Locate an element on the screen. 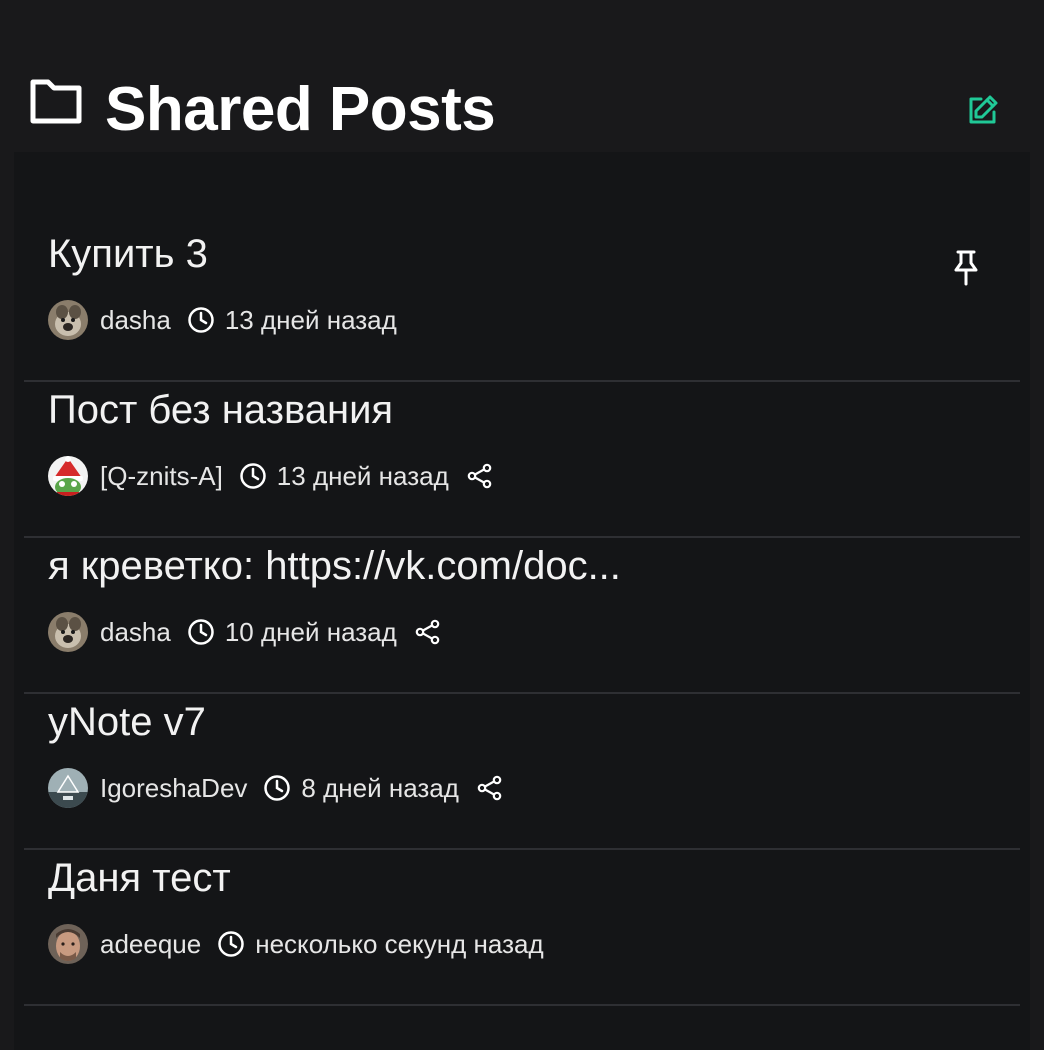 The image size is (1044, 1050). edit-icon is located at coordinates (983, 109).